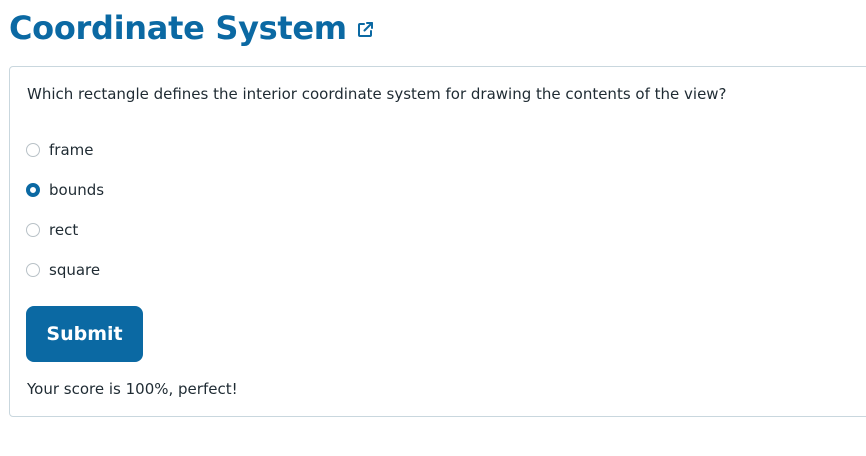 The image size is (866, 456). What do you see at coordinates (71, 150) in the screenshot?
I see `option-label: frame` at bounding box center [71, 150].